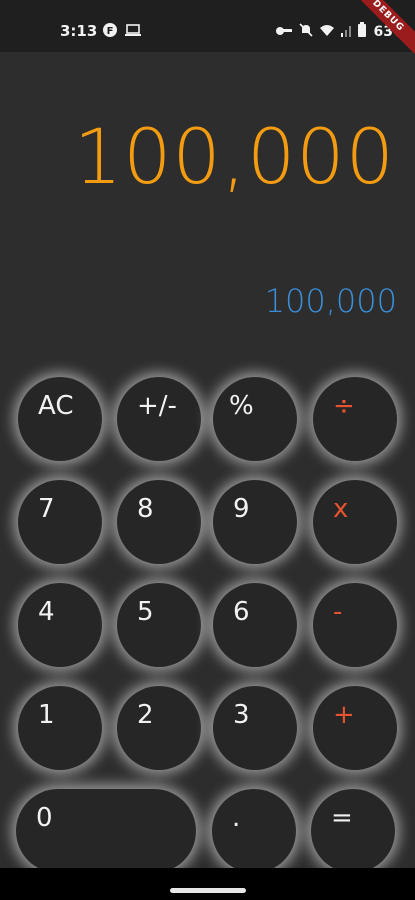 This screenshot has height=900, width=415. I want to click on multiply-button: x, so click(355, 522).